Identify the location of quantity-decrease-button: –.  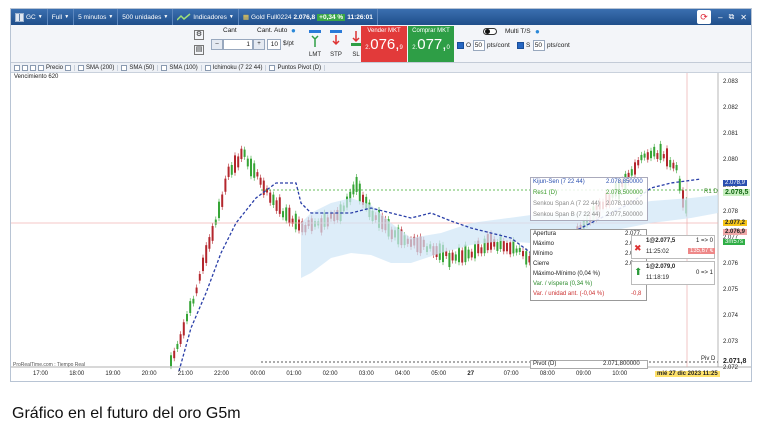
(217, 44).